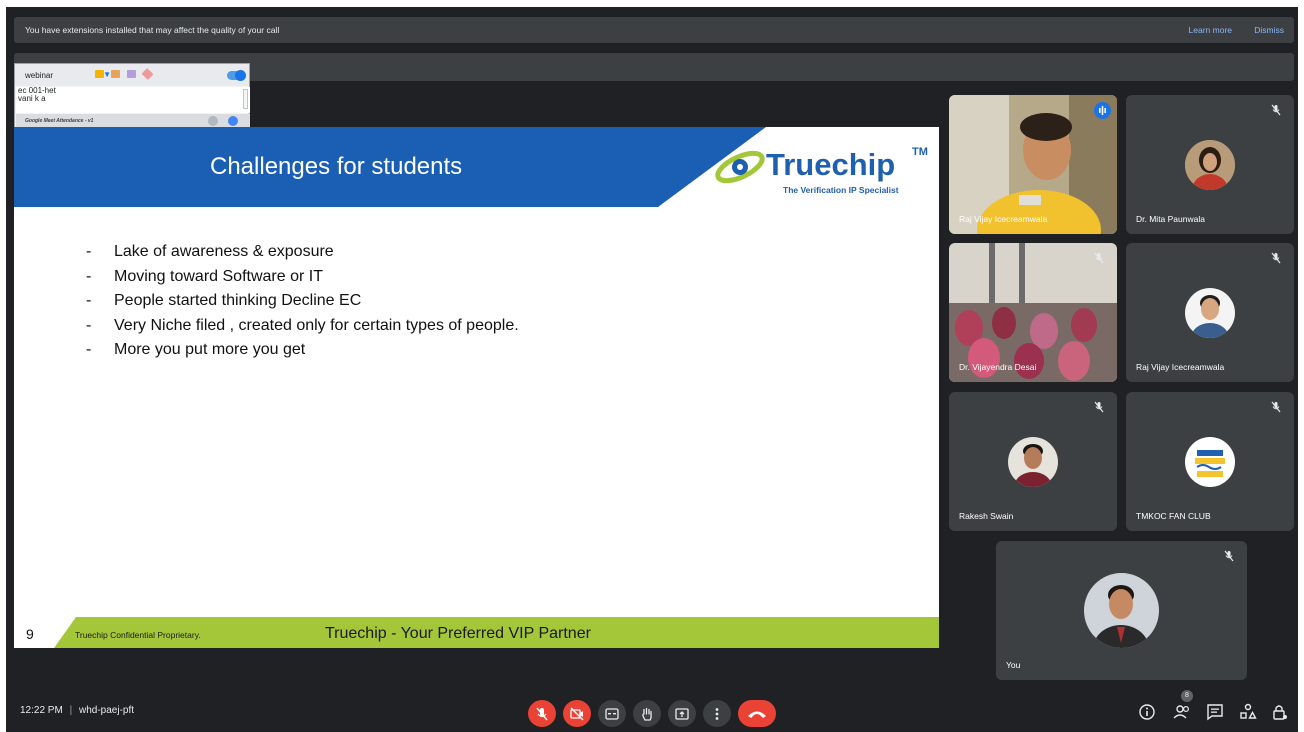  I want to click on participant-name: Rakesh Swain, so click(986, 516).